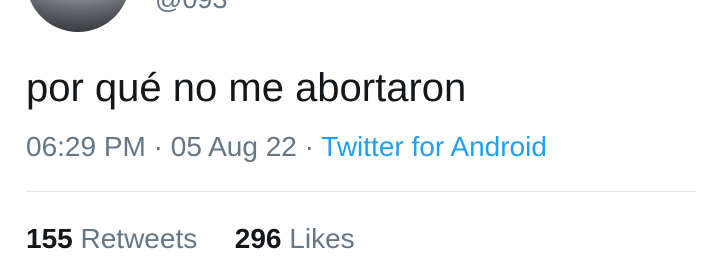 This screenshot has width=720, height=256. Describe the element at coordinates (234, 146) in the screenshot. I see `tweet-date: 05 Aug 22` at that location.